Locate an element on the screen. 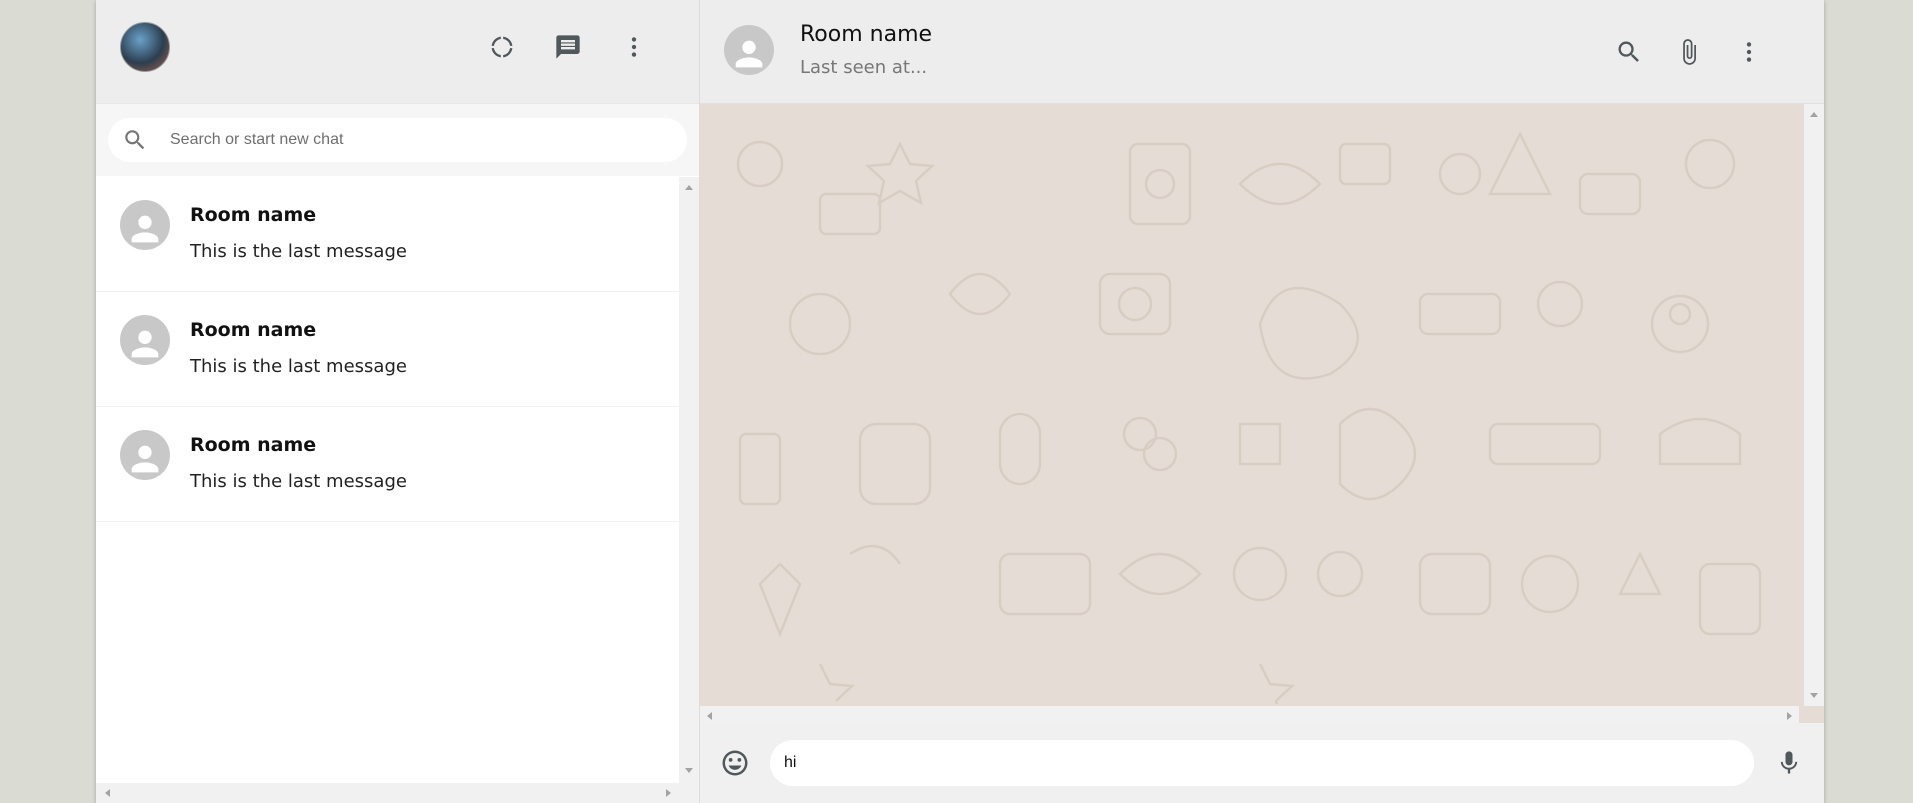 This screenshot has height=803, width=1913. chat-vertical-scrollbar is located at coordinates (1814, 405).